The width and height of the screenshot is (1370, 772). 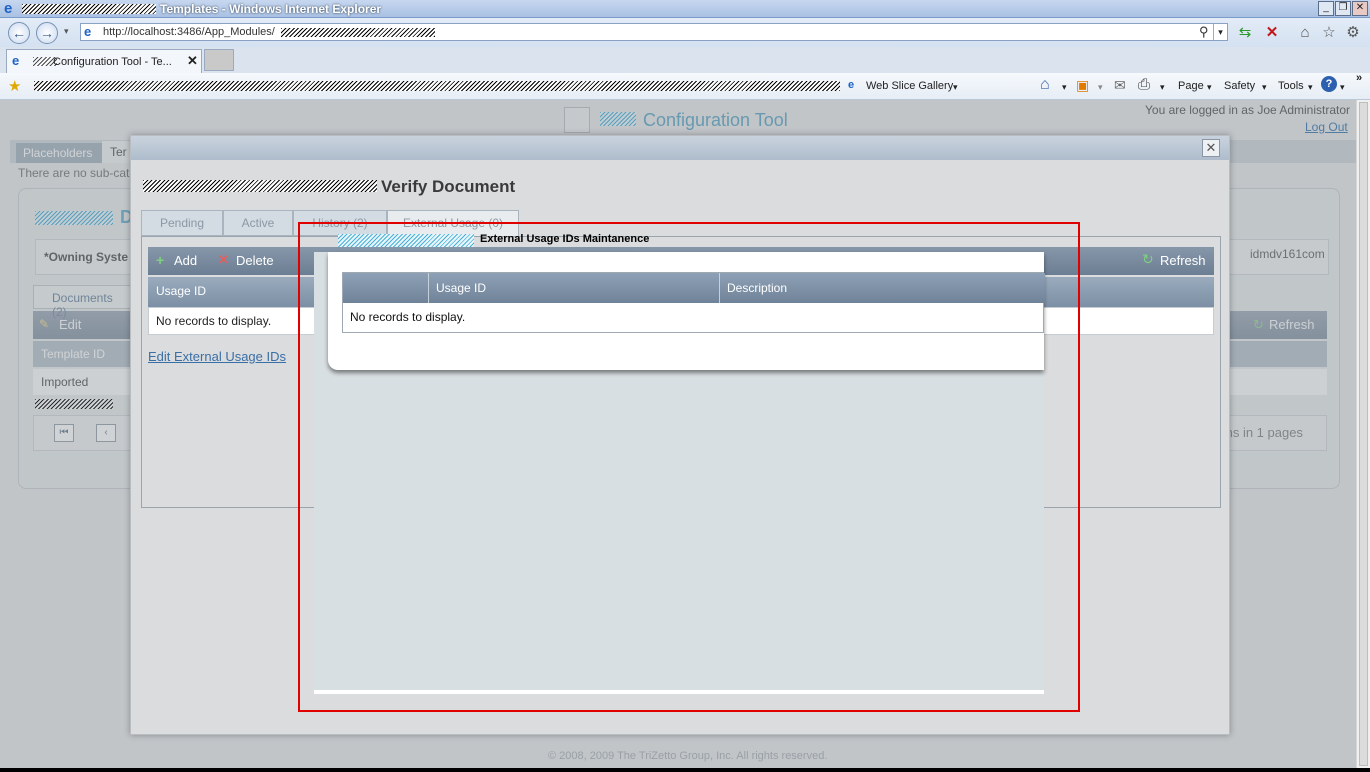 What do you see at coordinates (1239, 86) in the screenshot?
I see `safety-menu: Safety` at bounding box center [1239, 86].